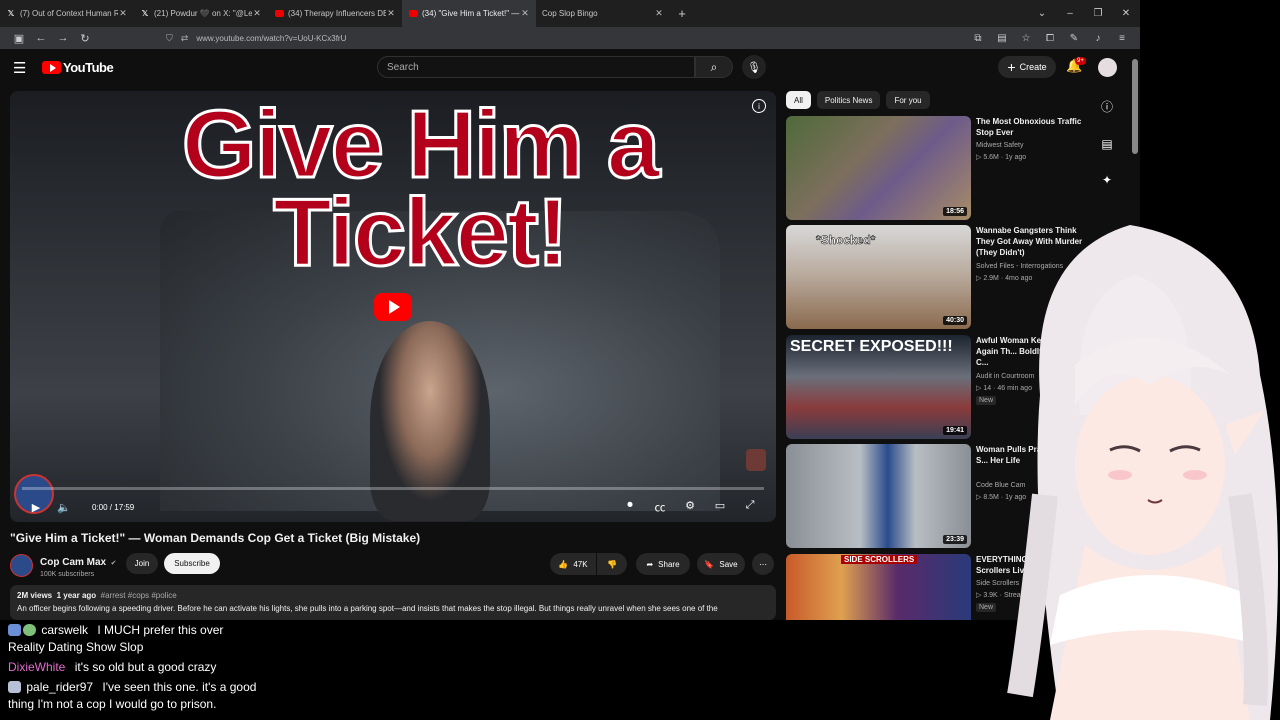 The image size is (1280, 720). I want to click on back-icon: ←, so click(41, 38).